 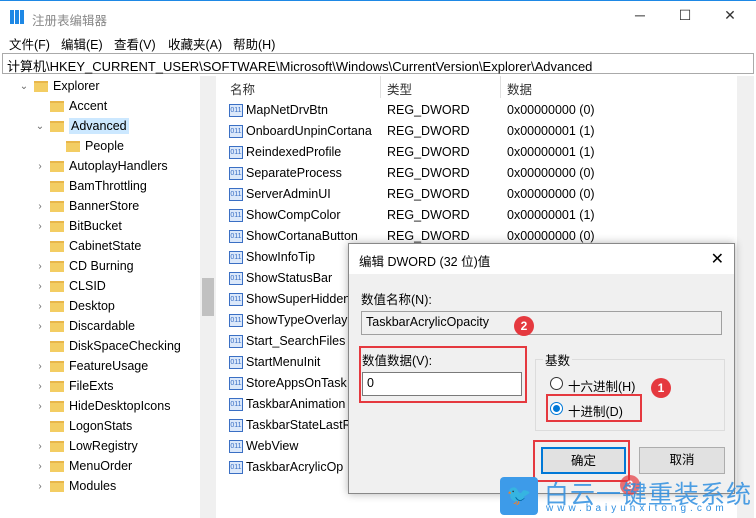 I want to click on value-name: TaskbarAnimation, so click(x=296, y=404).